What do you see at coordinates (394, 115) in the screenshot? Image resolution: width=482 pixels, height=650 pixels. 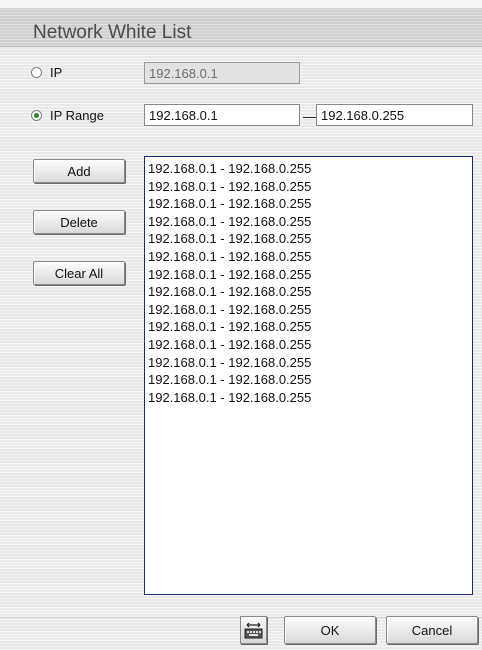 I see `ip-range-end-input` at bounding box center [394, 115].